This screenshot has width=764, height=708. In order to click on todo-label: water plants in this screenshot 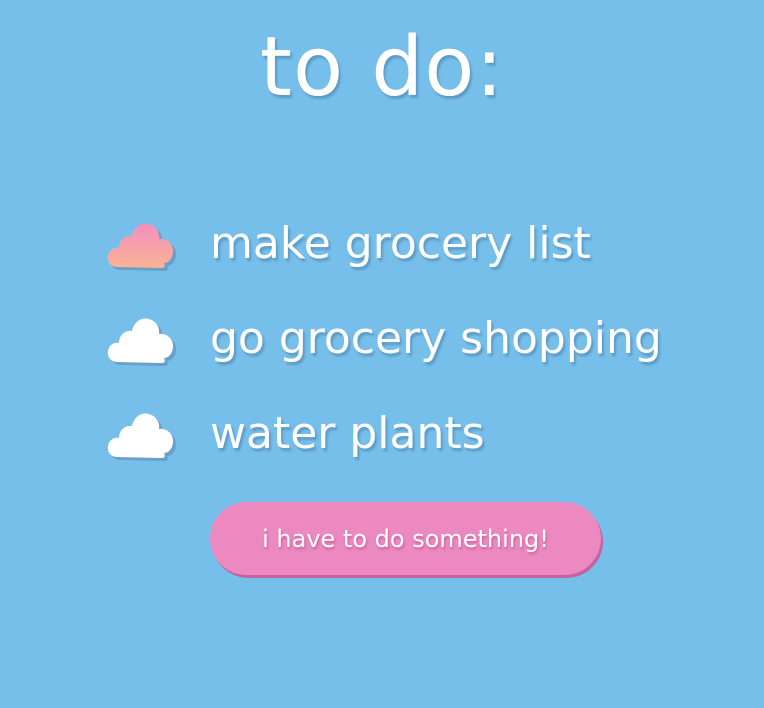, I will do `click(347, 433)`.